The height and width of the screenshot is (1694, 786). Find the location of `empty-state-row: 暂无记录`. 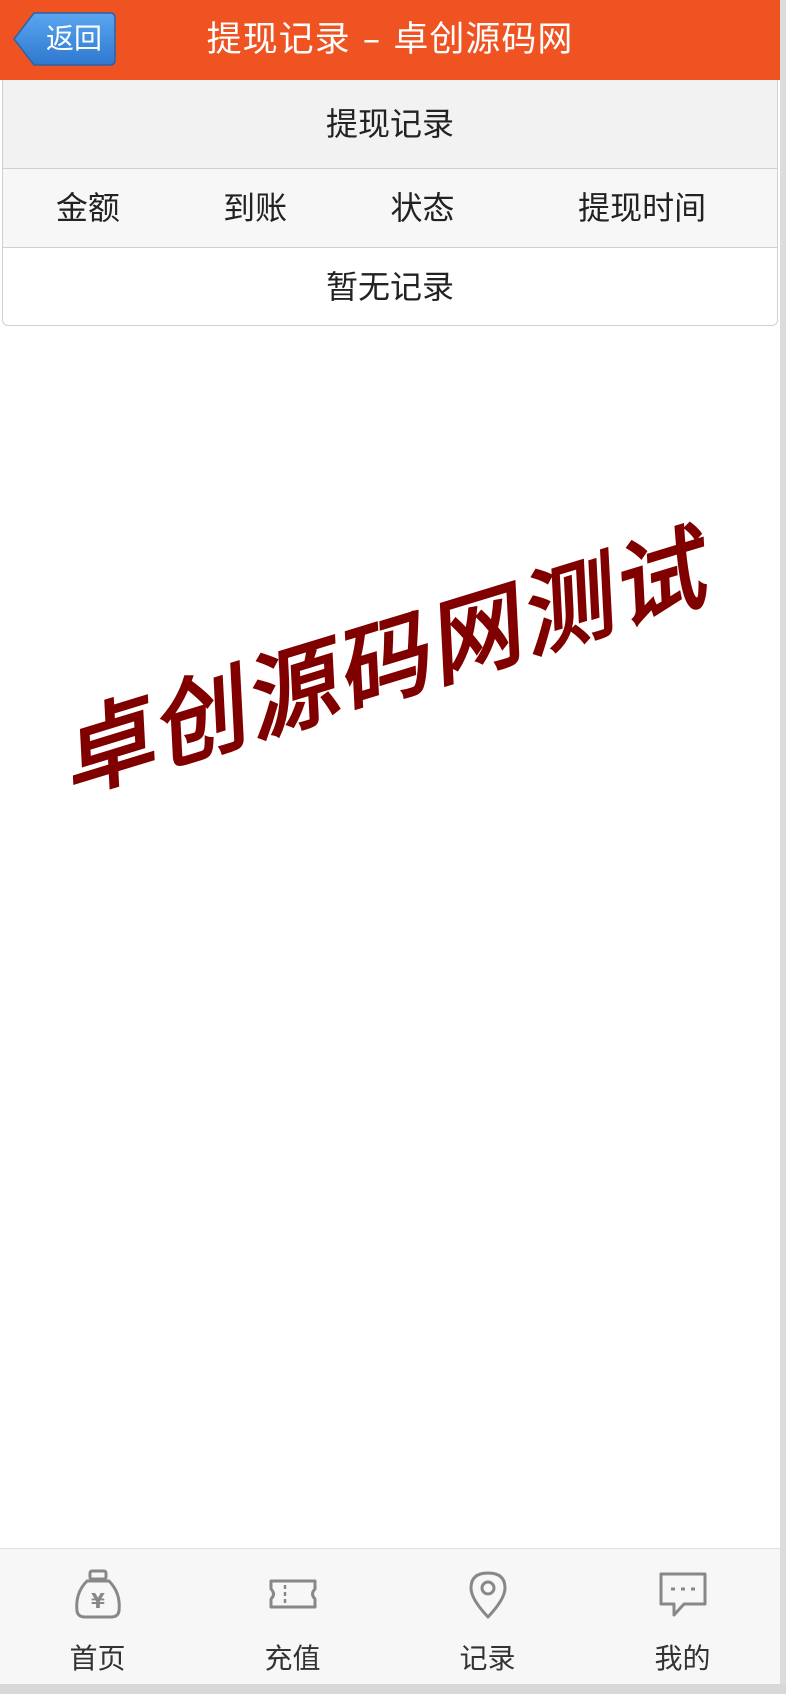

empty-state-row: 暂无记录 is located at coordinates (389, 287).